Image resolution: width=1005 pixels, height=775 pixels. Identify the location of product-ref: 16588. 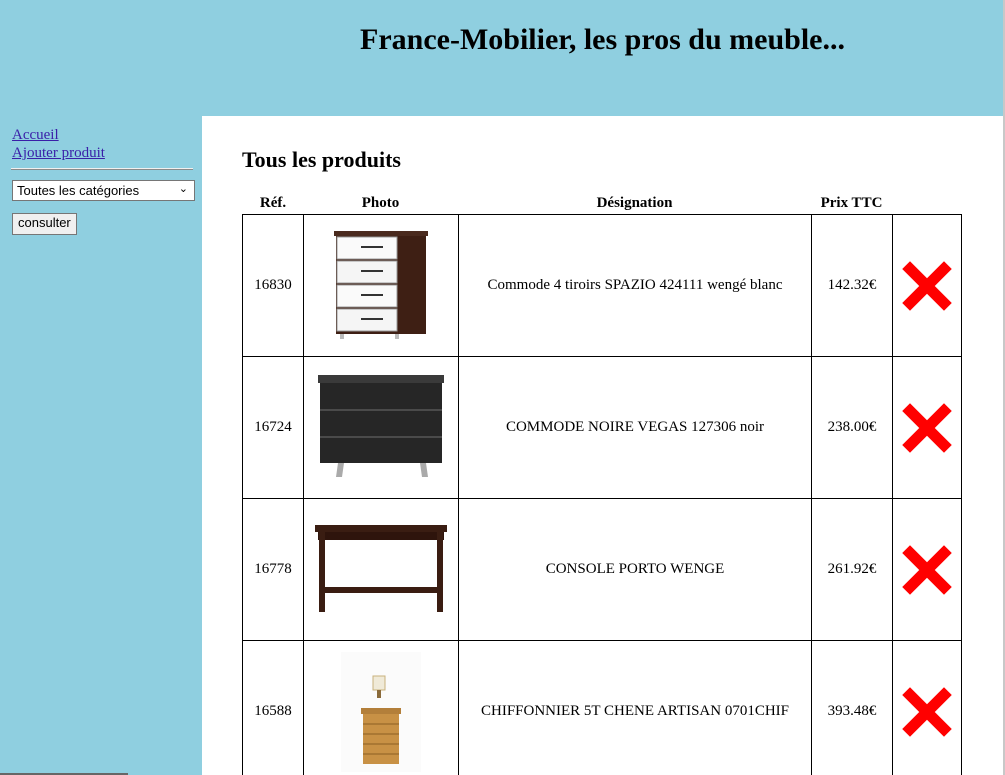
(273, 707).